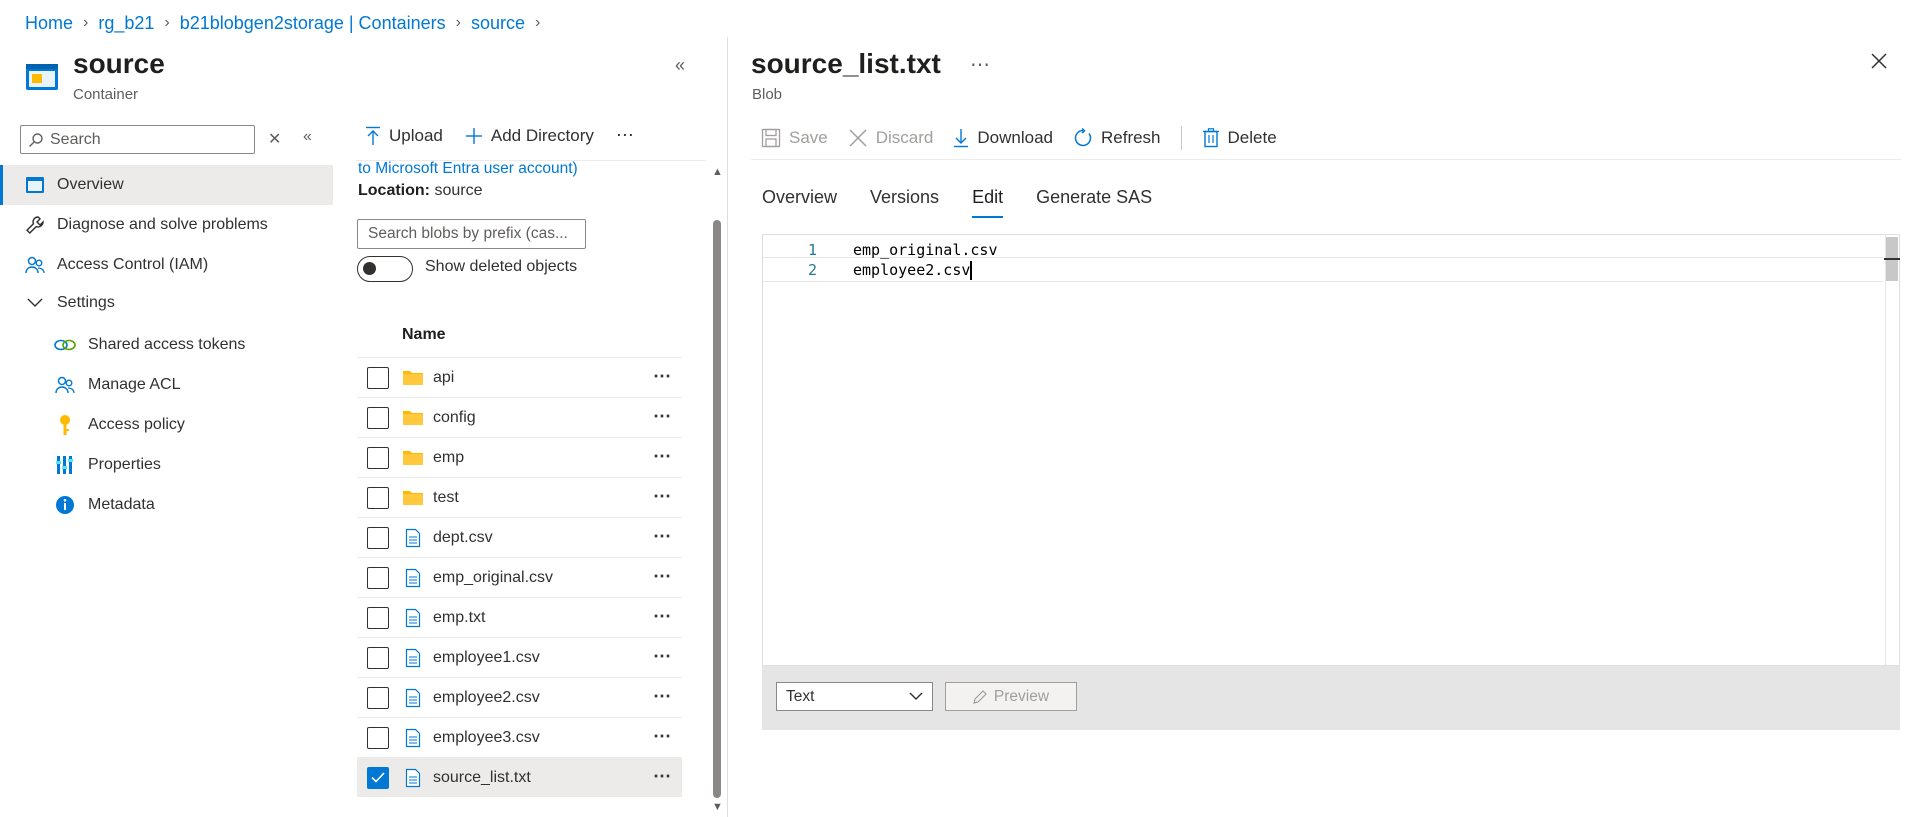 This screenshot has width=1920, height=817. Describe the element at coordinates (166, 265) in the screenshot. I see `nav-item-iam: Access Control (IAM)` at that location.